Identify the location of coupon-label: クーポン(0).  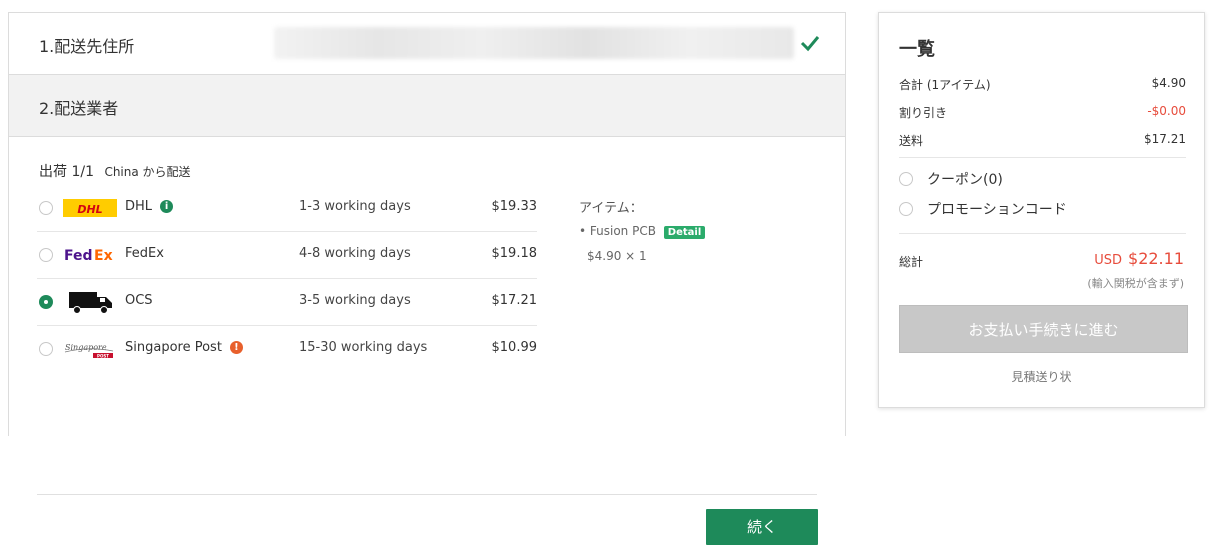
(965, 180).